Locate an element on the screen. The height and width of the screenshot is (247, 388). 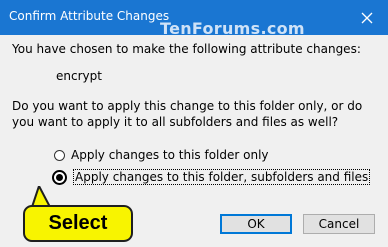
radio-folder-only-label: Apply changes to this folder only is located at coordinates (170, 155).